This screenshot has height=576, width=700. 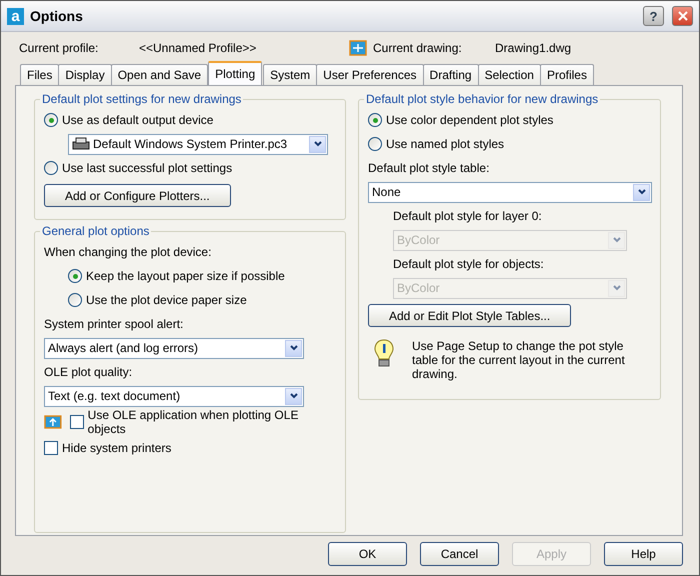 What do you see at coordinates (459, 554) in the screenshot?
I see `dialog-button: Cancel` at bounding box center [459, 554].